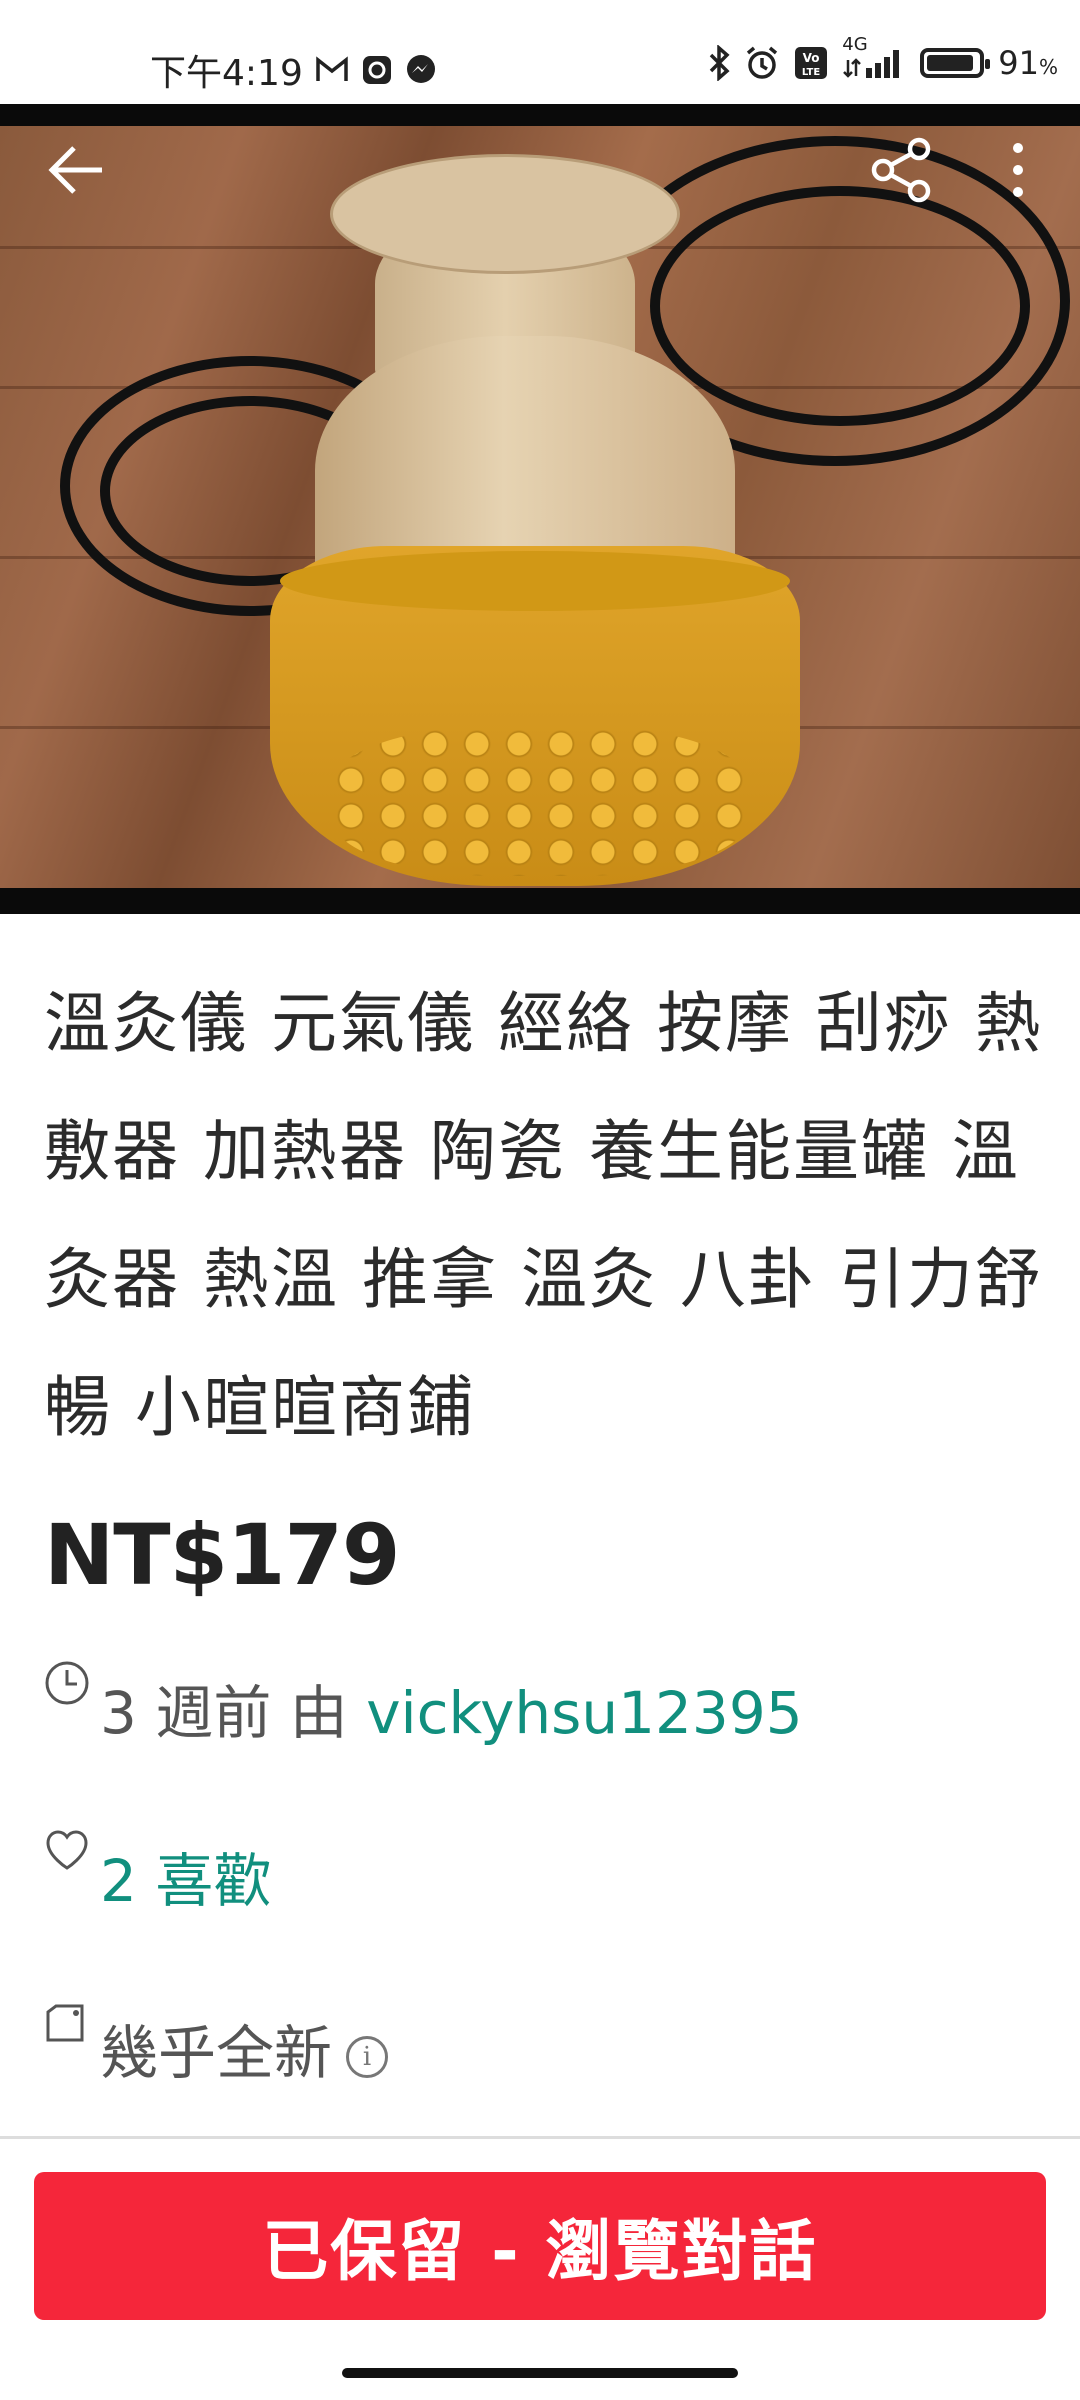 The height and width of the screenshot is (2400, 1080). I want to click on share-icon, so click(901, 170).